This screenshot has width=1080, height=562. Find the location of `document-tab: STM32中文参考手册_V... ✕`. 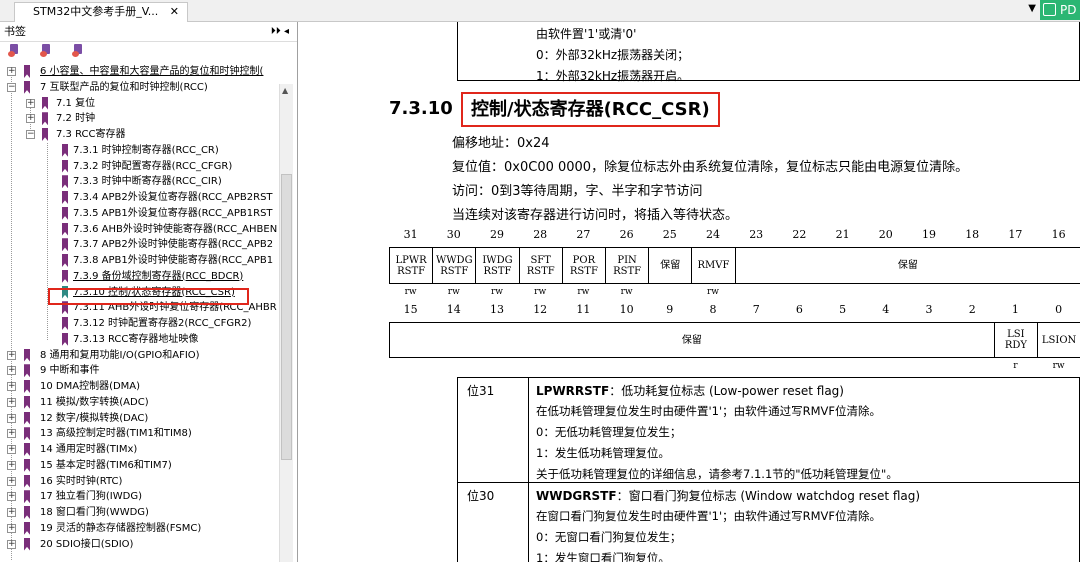

document-tab: STM32中文参考手册_V... ✕ is located at coordinates (101, 12).